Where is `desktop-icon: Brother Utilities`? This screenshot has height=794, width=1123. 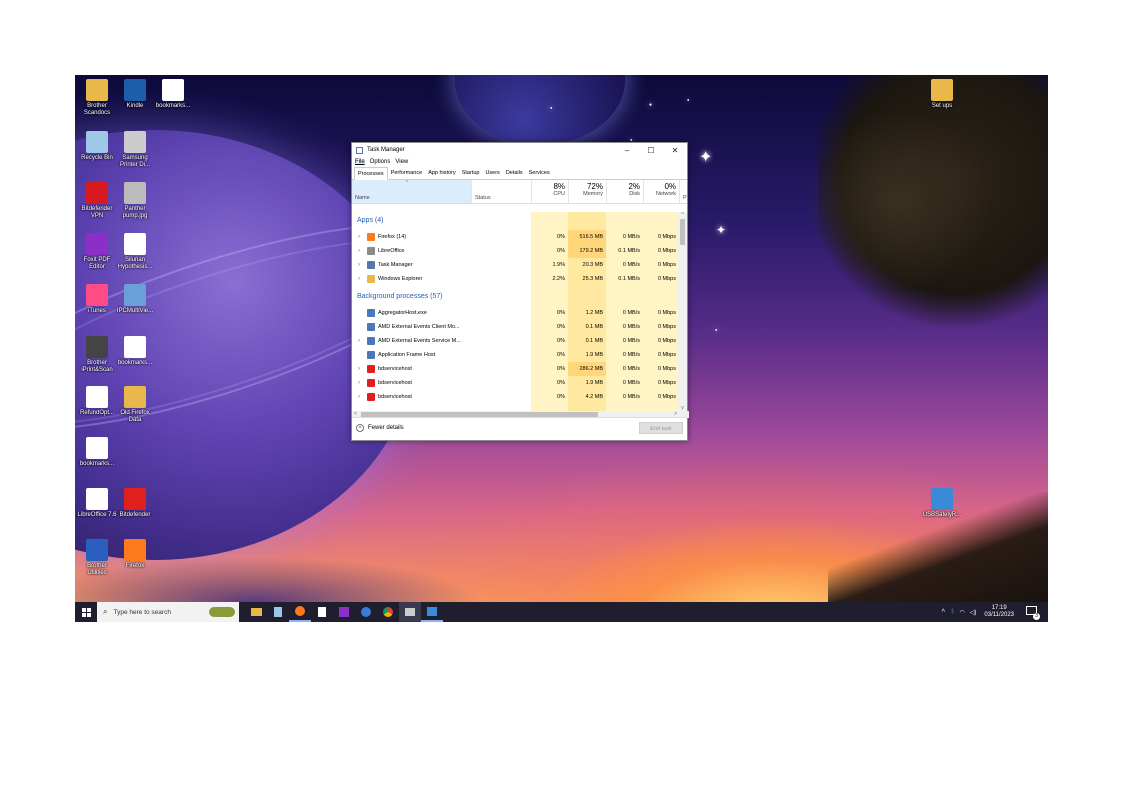 desktop-icon: Brother Utilities is located at coordinates (97, 558).